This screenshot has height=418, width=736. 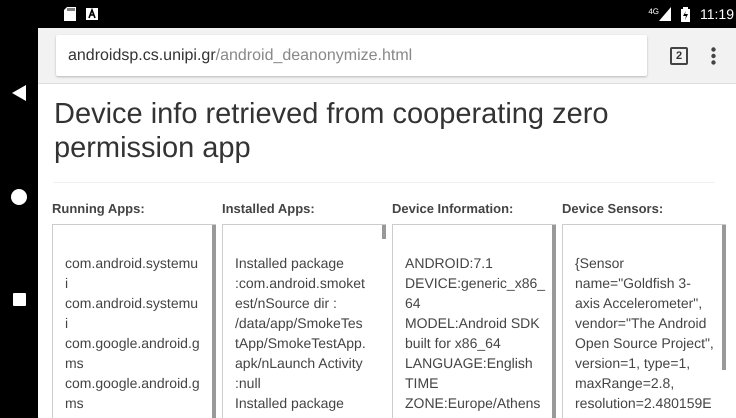 What do you see at coordinates (134, 321) in the screenshot?
I see `text-area: com.android.systemu i com.android.systemu i com.google.android.g ms com.google.android.g ms` at bounding box center [134, 321].